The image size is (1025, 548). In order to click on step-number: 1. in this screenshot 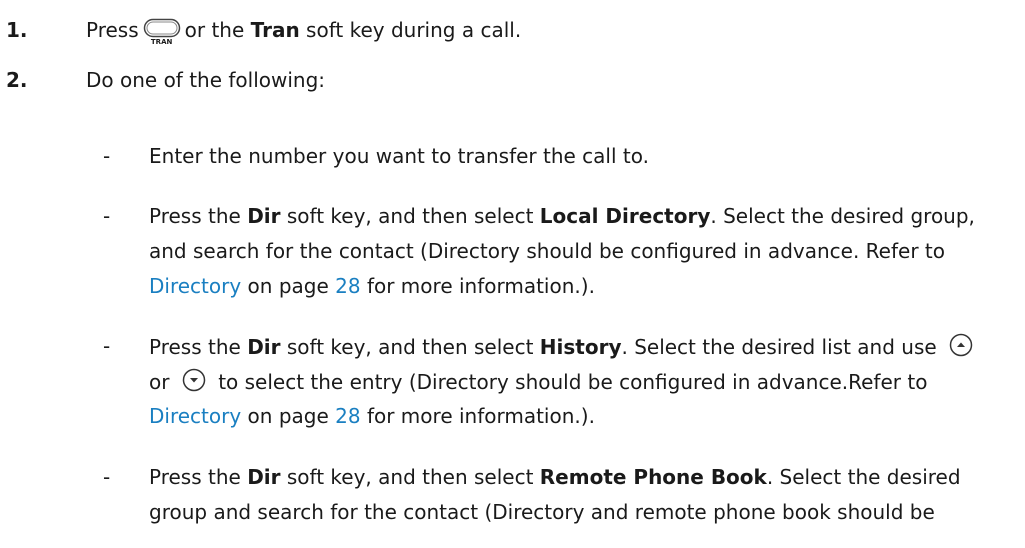, I will do `click(17, 30)`.